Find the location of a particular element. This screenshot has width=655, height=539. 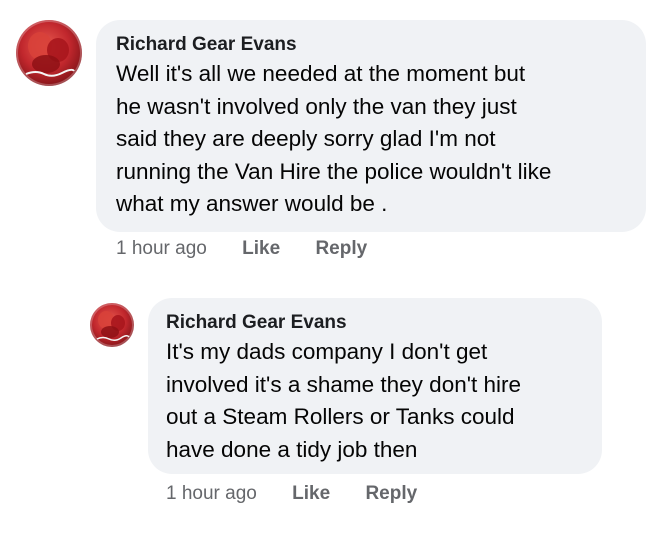

comment-text-line: said they are deeply sorry glad I'm not is located at coordinates (306, 138).